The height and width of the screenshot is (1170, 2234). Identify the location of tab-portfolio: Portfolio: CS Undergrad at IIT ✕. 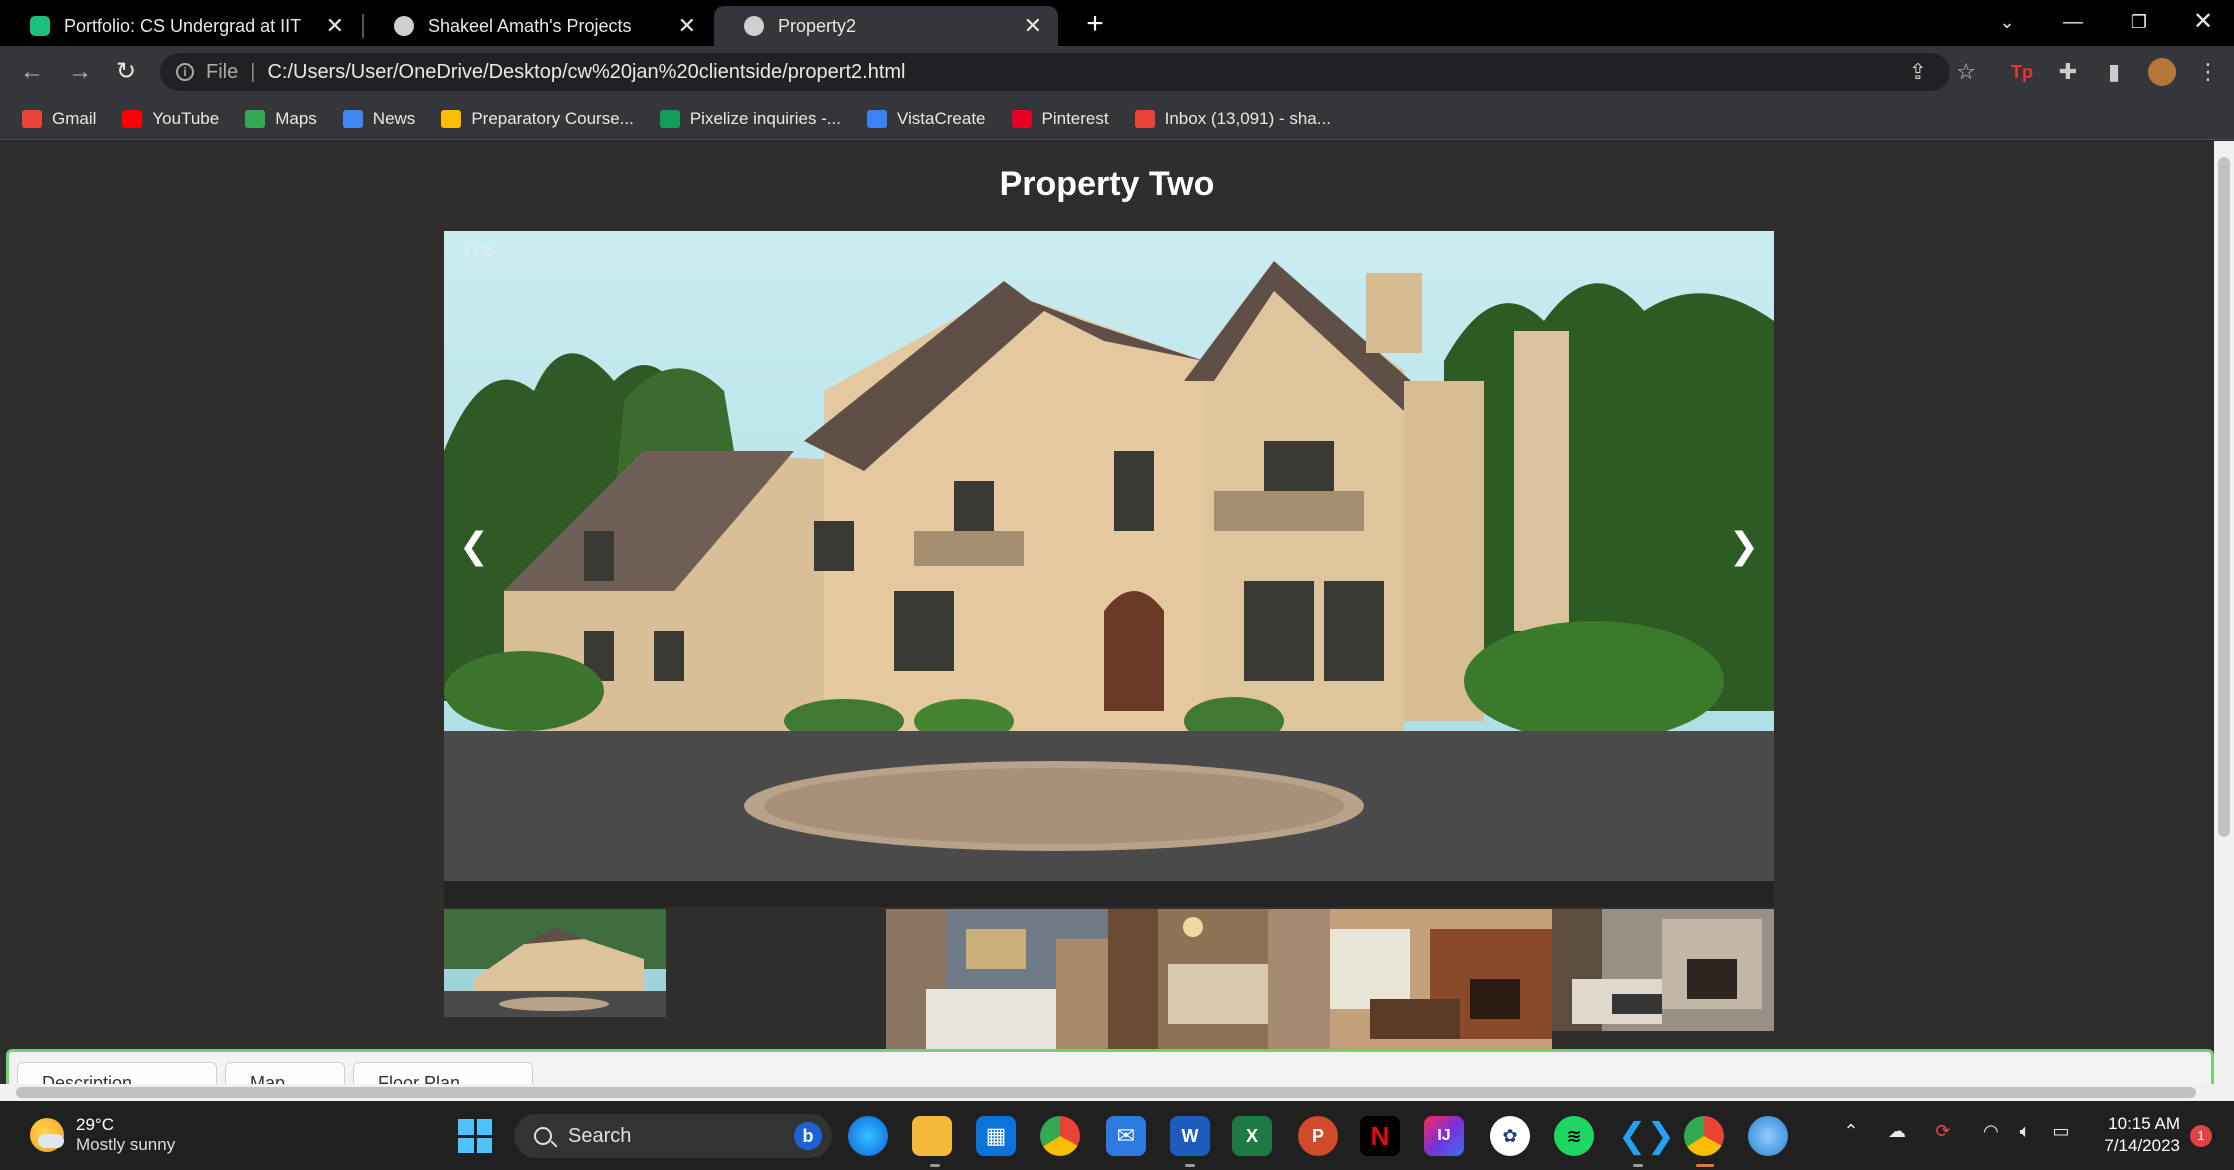
(180, 26).